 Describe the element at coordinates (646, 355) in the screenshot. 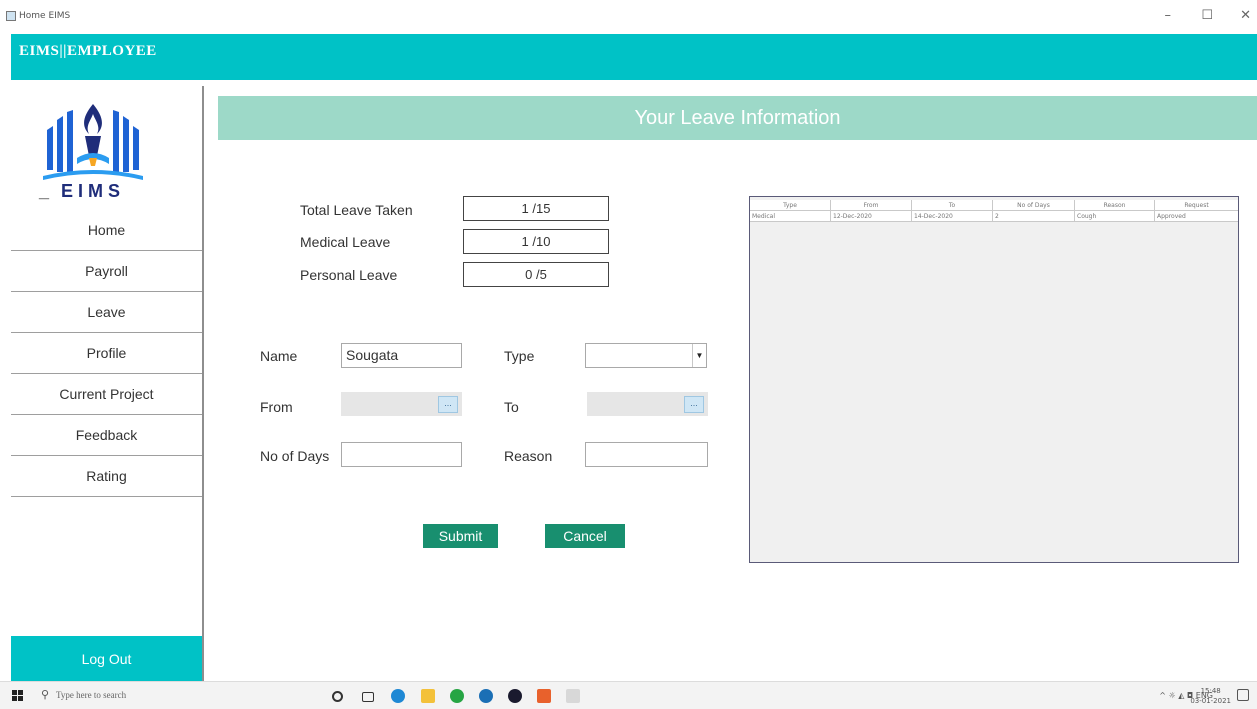

I see `type-select: ▼` at that location.